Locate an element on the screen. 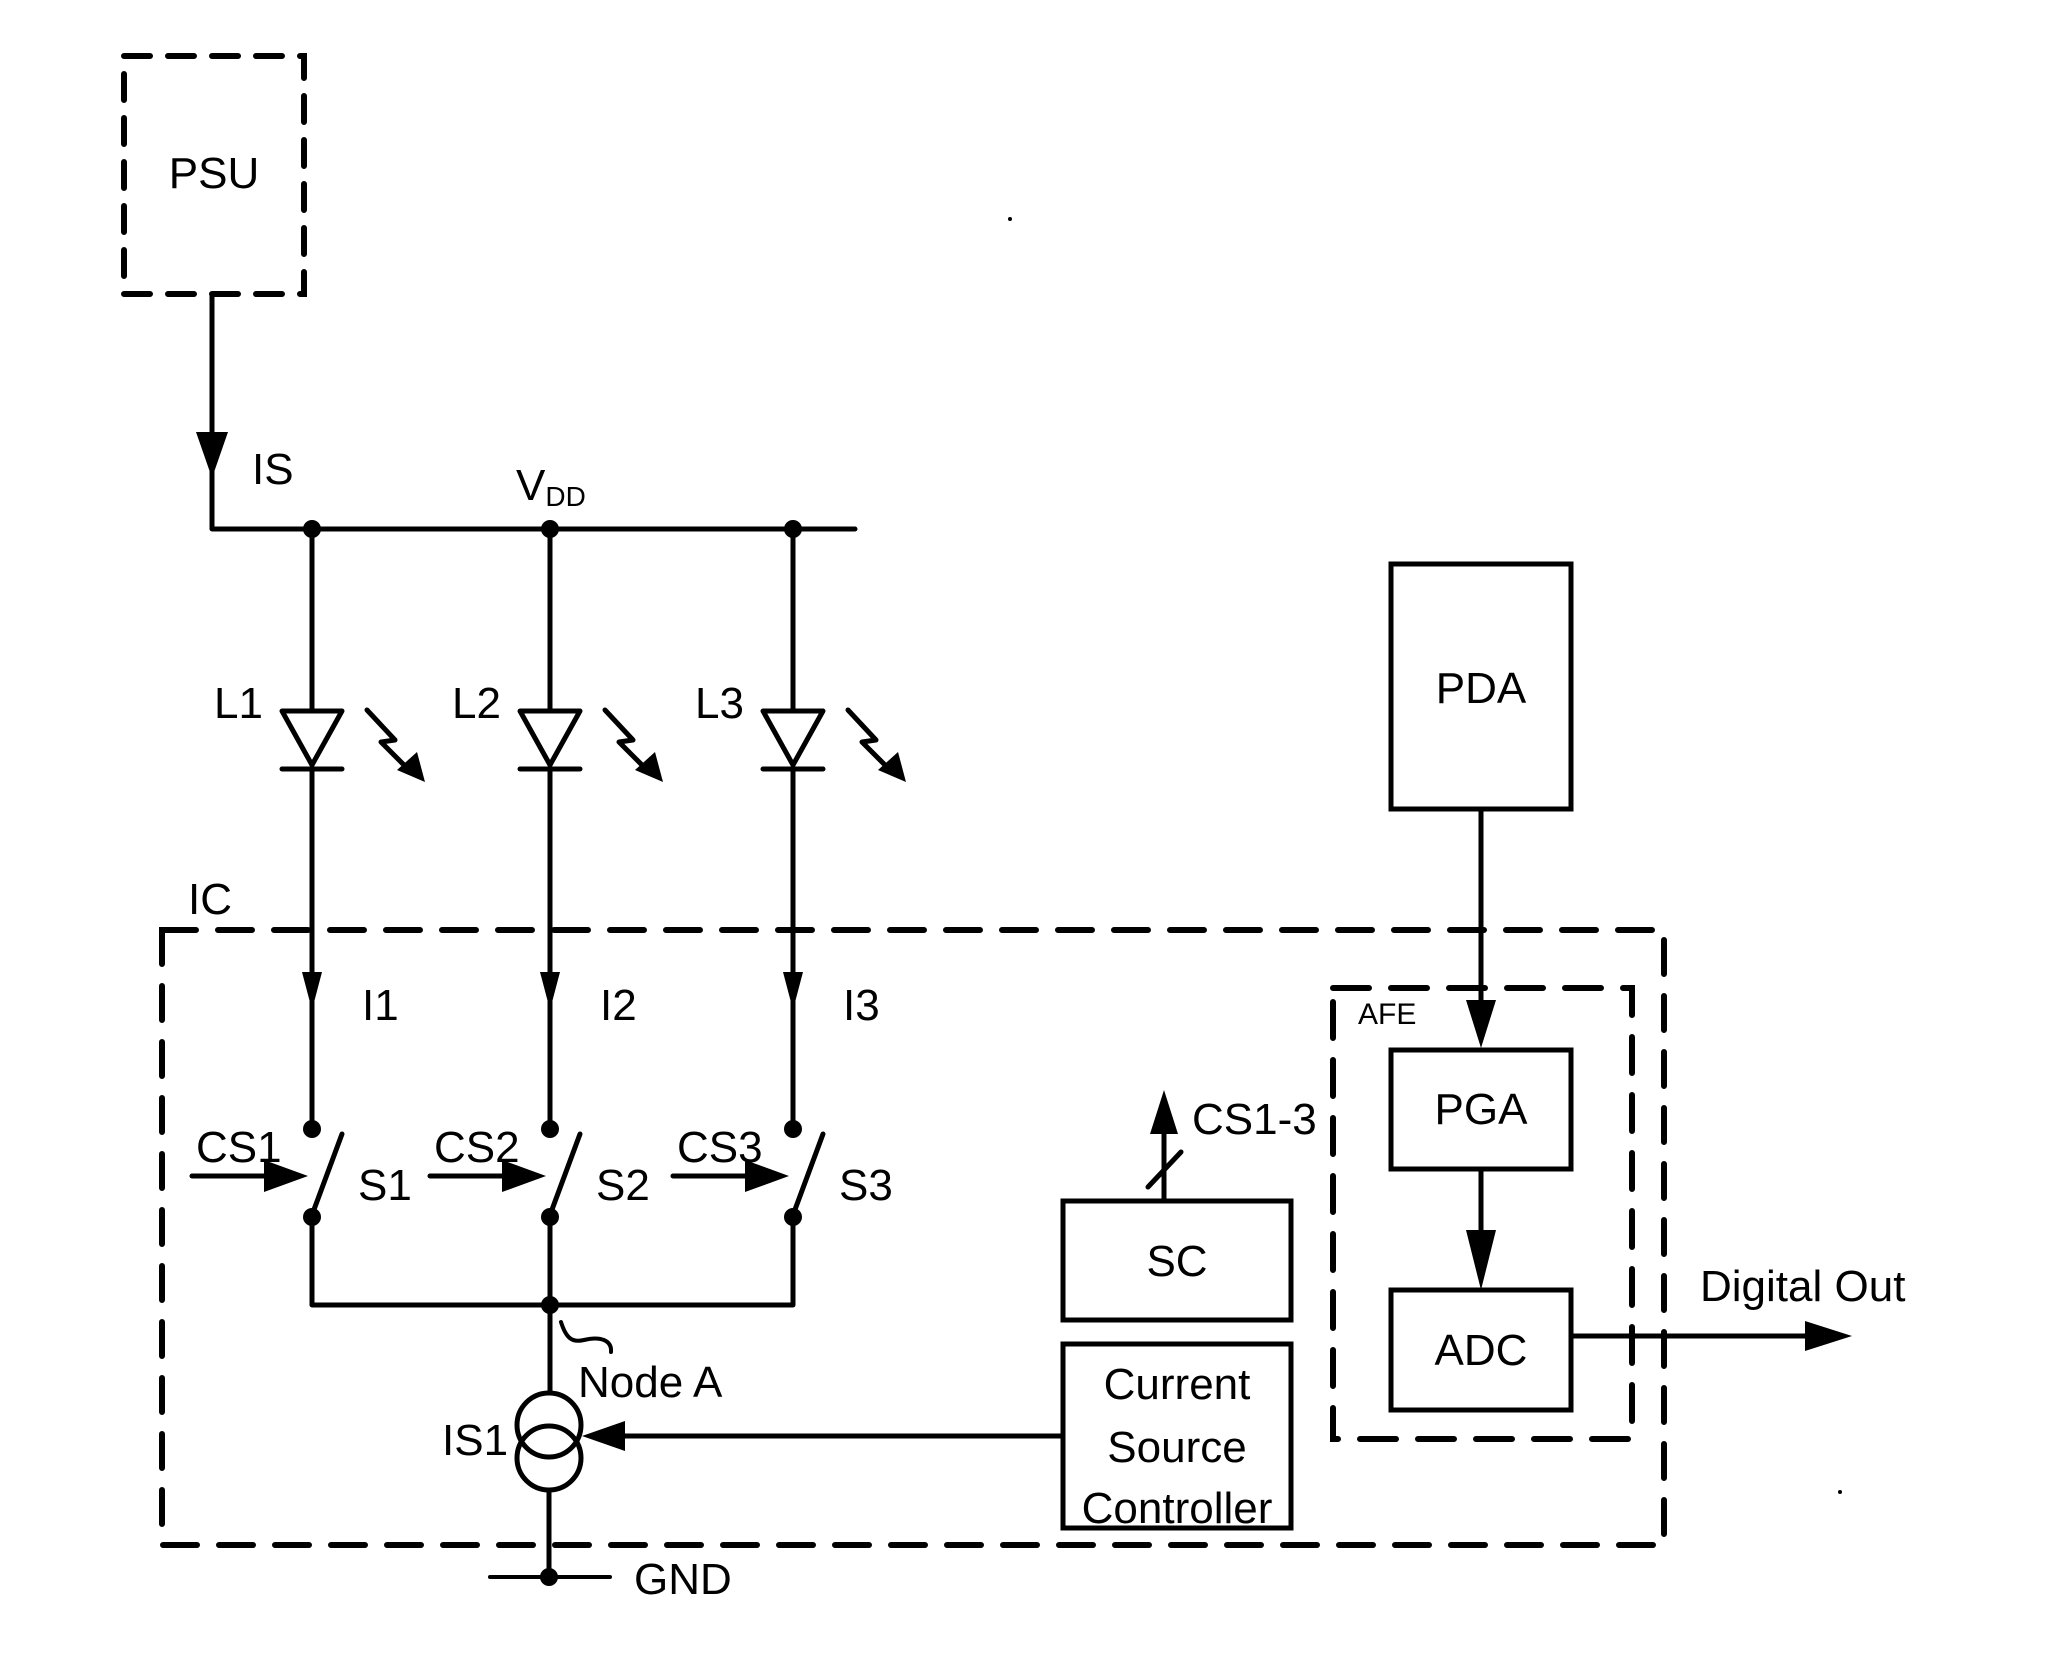  csc-label-line3: Controller is located at coordinates (1177, 1508).